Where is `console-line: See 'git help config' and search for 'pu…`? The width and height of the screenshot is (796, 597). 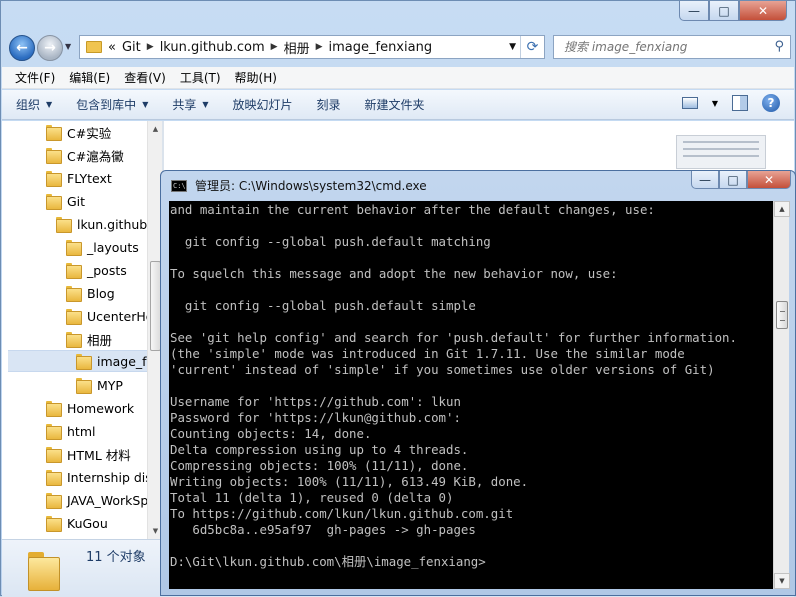
console-line: See 'git help config' and search for 'pu… is located at coordinates (453, 337).